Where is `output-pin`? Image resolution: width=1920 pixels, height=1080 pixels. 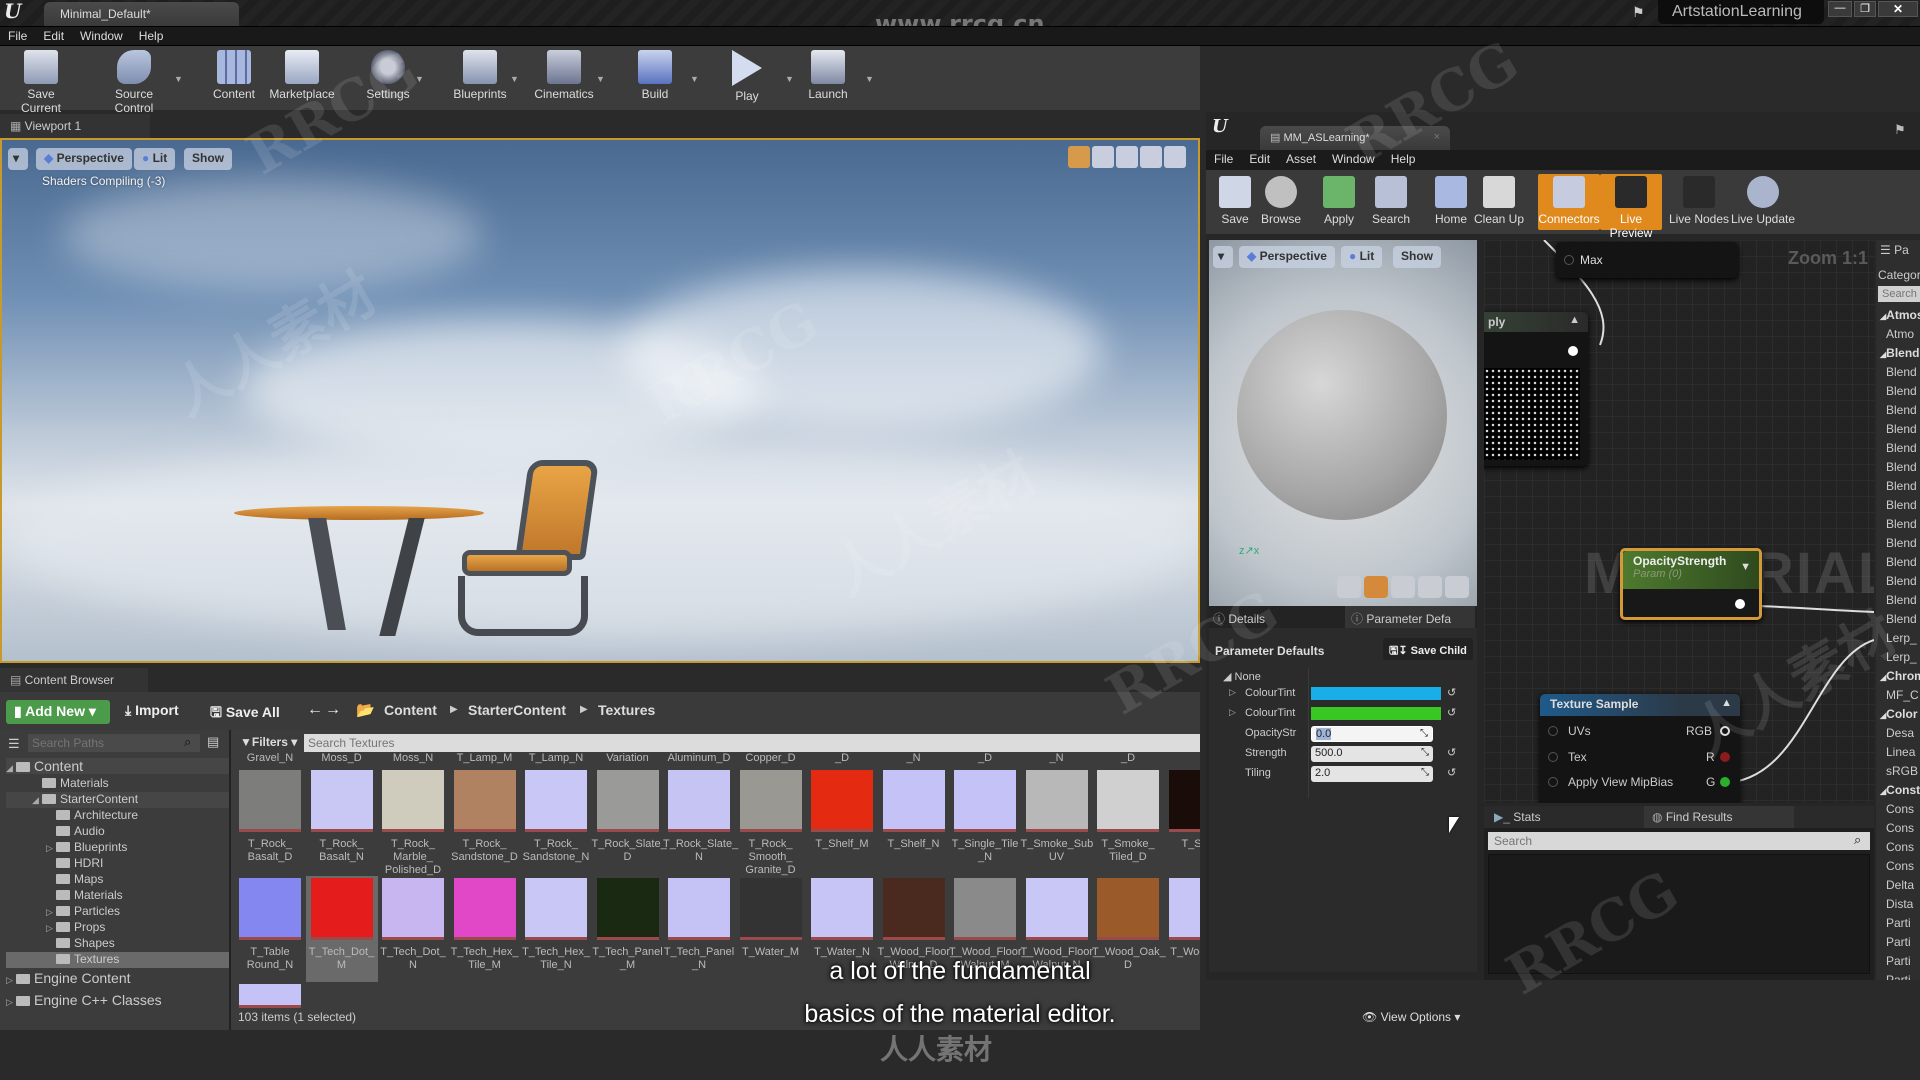 output-pin is located at coordinates (1573, 351).